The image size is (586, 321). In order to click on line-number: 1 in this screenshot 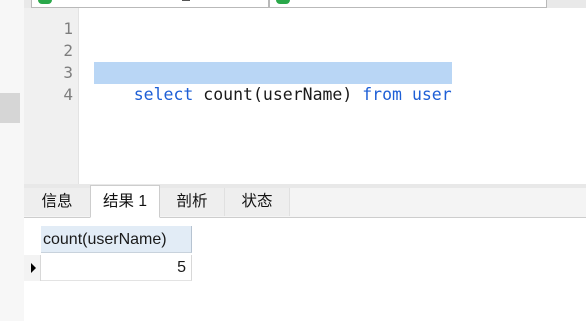, I will do `click(68, 28)`.